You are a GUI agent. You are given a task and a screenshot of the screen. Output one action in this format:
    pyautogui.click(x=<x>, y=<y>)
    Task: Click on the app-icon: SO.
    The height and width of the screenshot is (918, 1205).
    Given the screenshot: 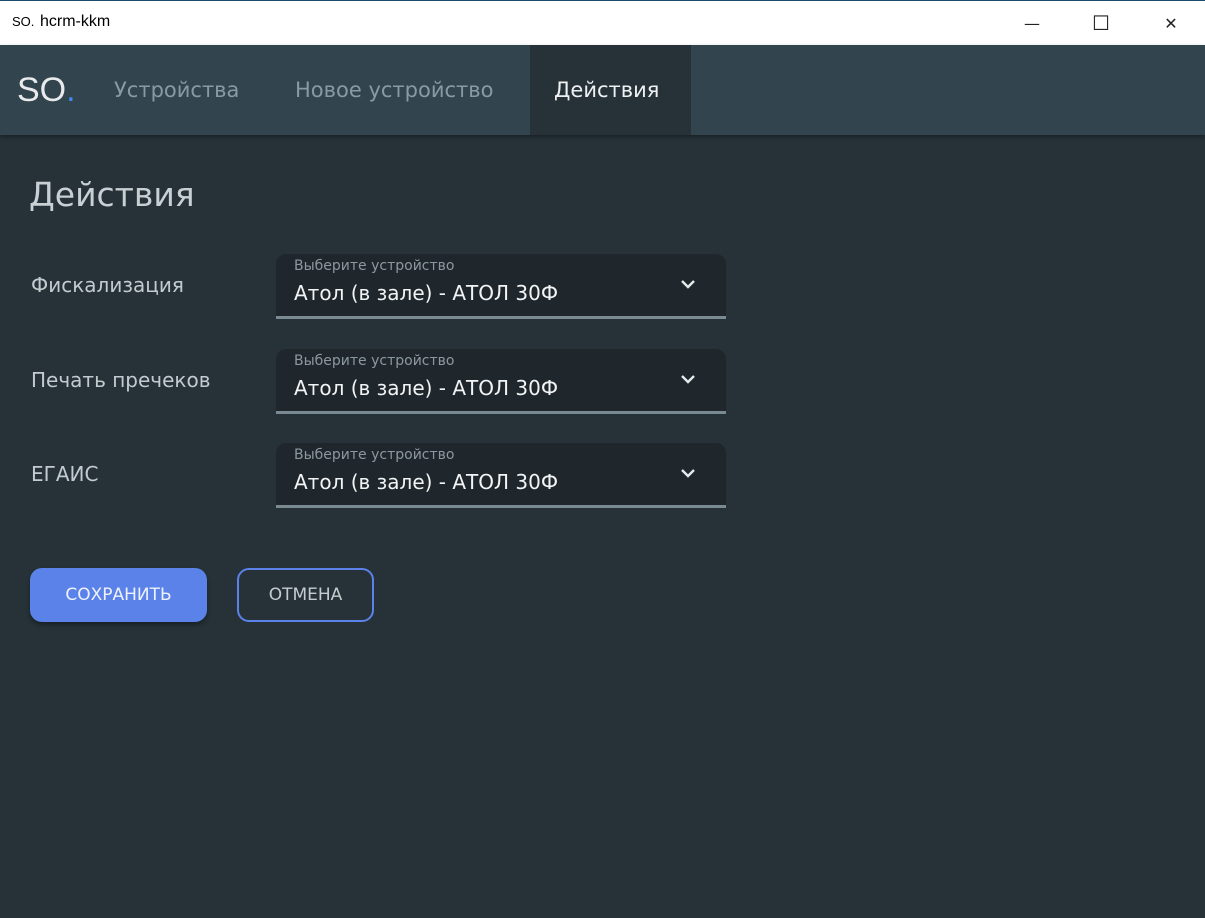 What is the action you would take?
    pyautogui.click(x=23, y=21)
    